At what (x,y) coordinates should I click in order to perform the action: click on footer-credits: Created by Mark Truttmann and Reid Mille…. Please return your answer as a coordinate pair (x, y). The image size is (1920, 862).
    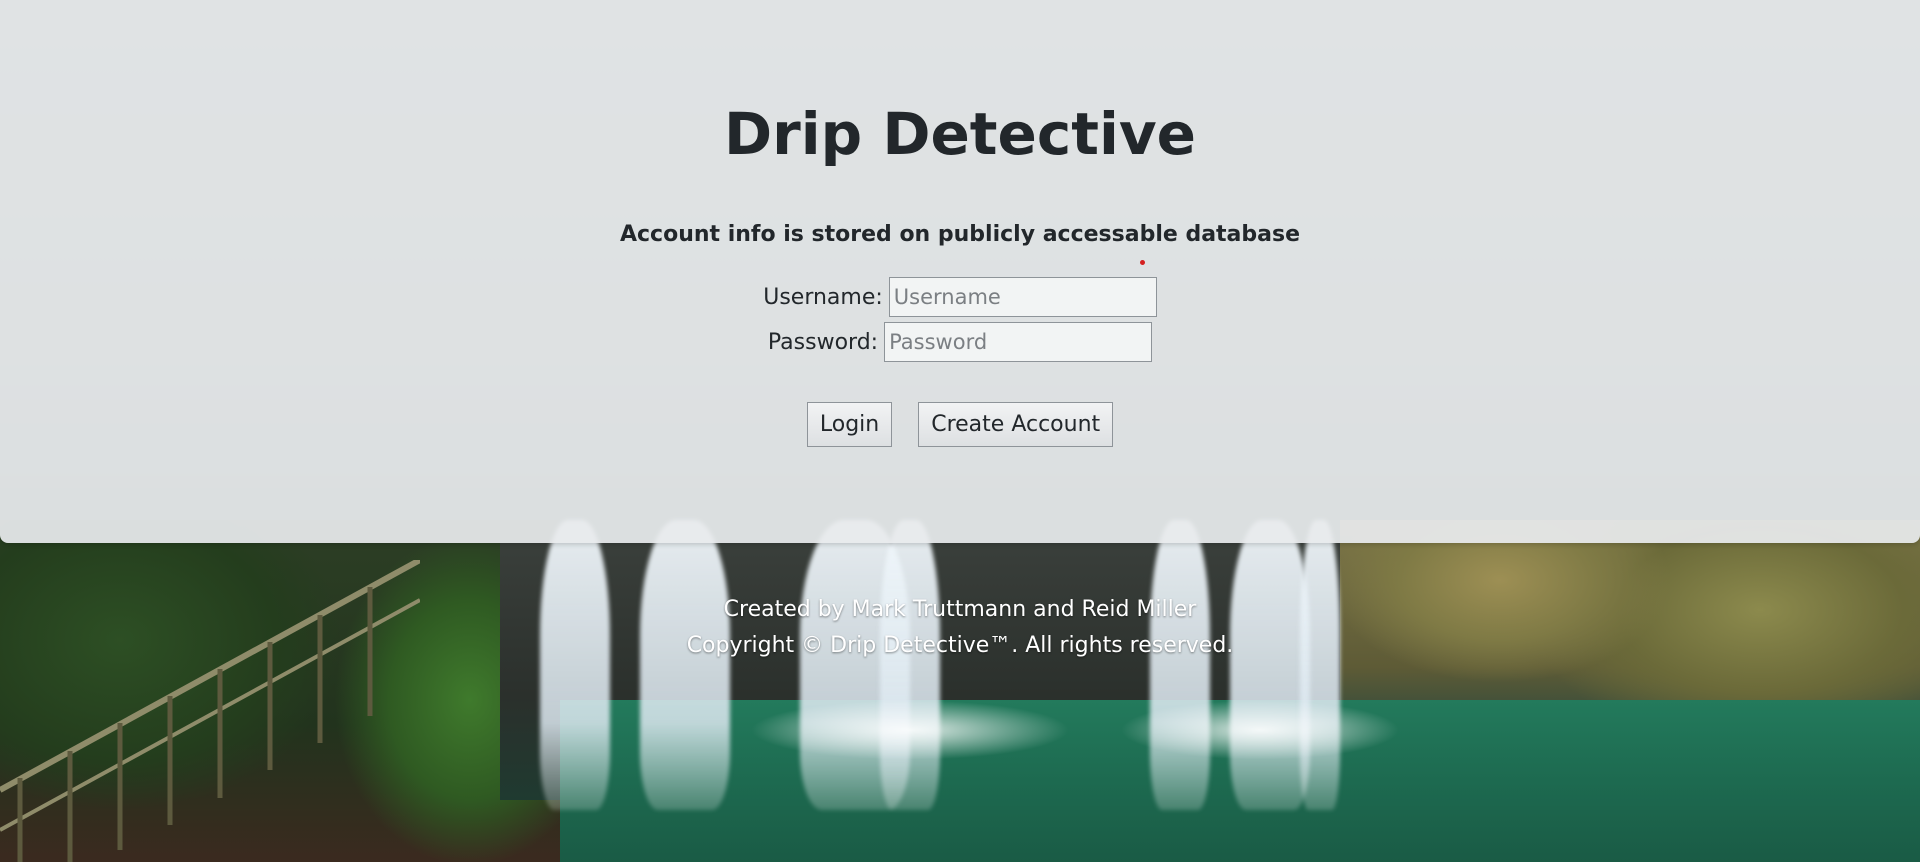
    Looking at the image, I should click on (960, 609).